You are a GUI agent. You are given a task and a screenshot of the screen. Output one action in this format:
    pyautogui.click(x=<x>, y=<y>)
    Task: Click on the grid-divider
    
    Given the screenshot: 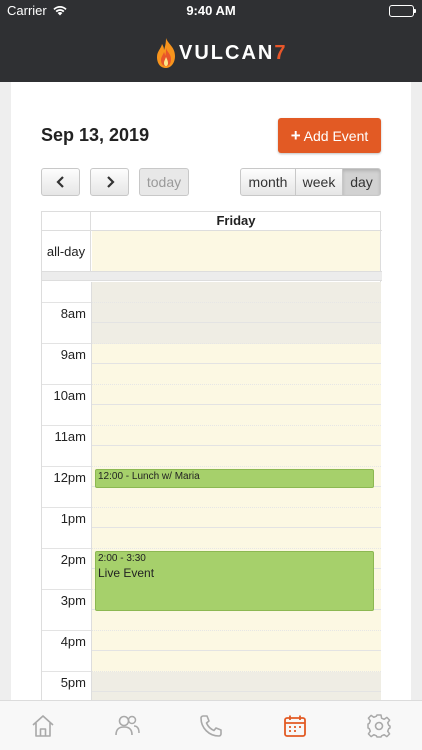 What is the action you would take?
    pyautogui.click(x=212, y=276)
    